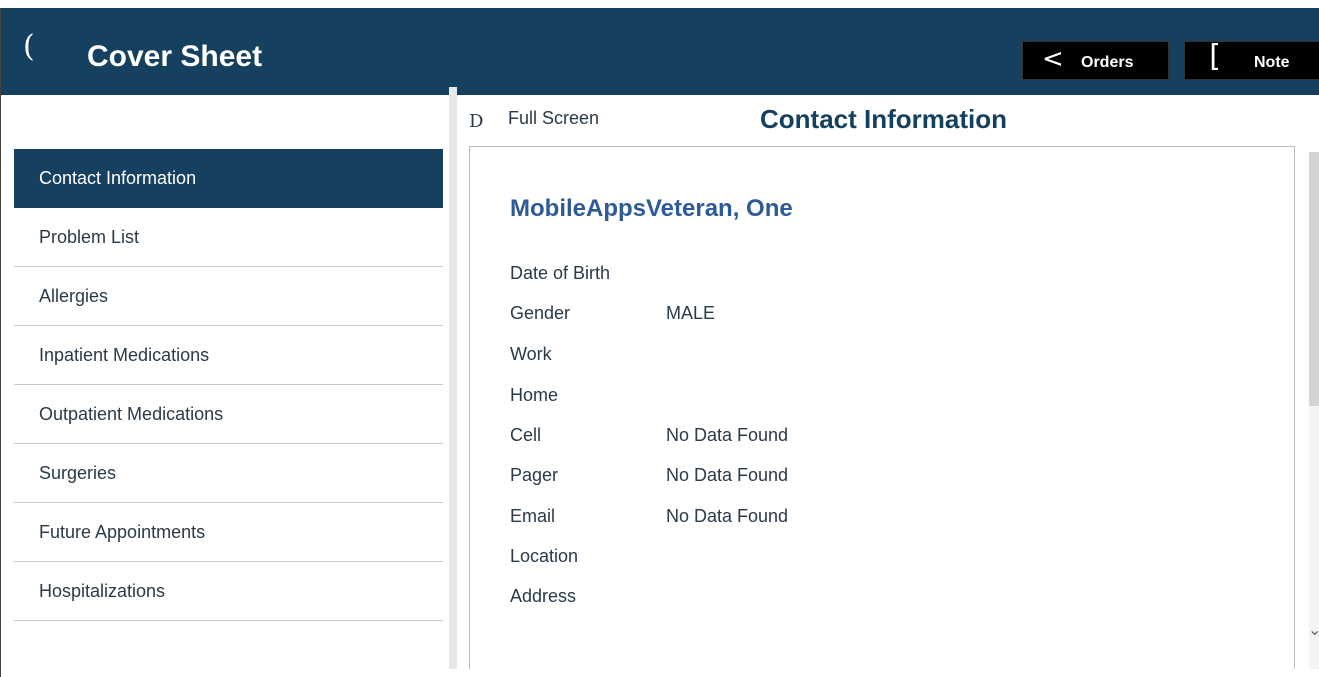  Describe the element at coordinates (1272, 62) in the screenshot. I see `note-button-label: Note` at that location.